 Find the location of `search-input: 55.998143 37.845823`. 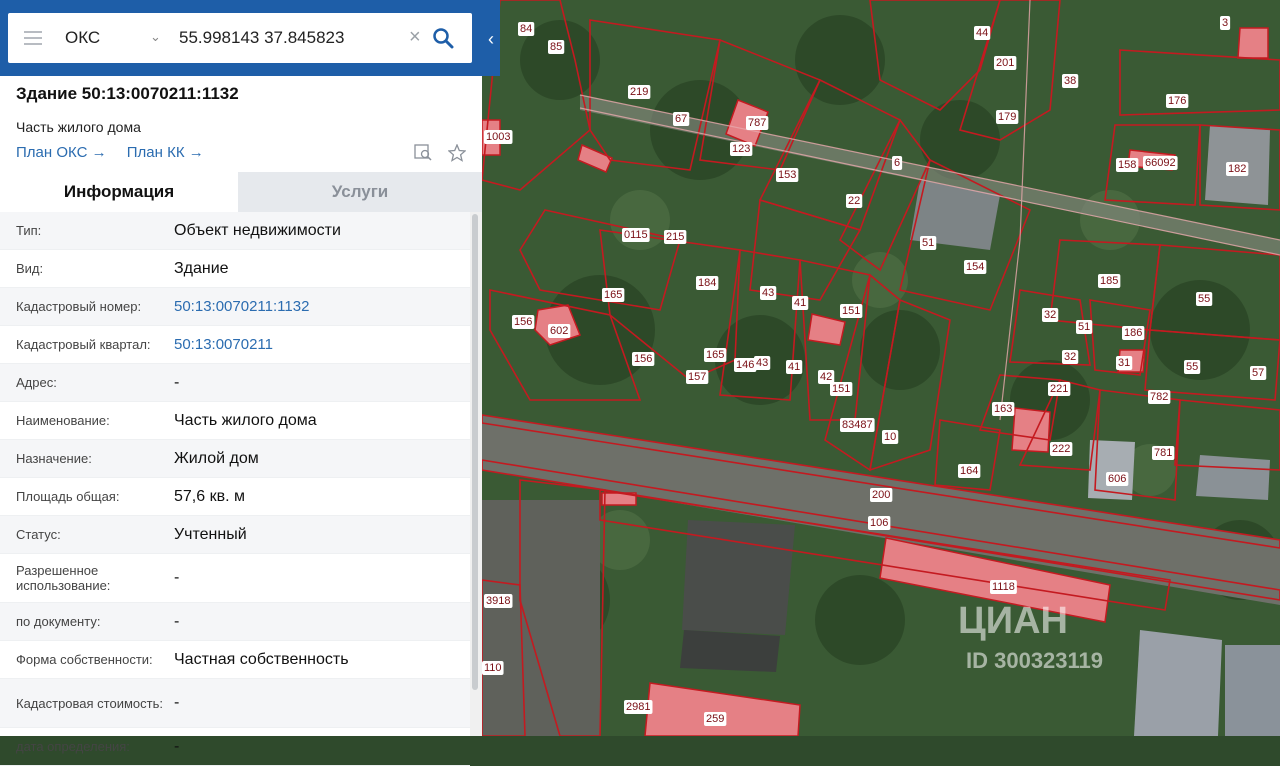

search-input: 55.998143 37.845823 is located at coordinates (261, 38).